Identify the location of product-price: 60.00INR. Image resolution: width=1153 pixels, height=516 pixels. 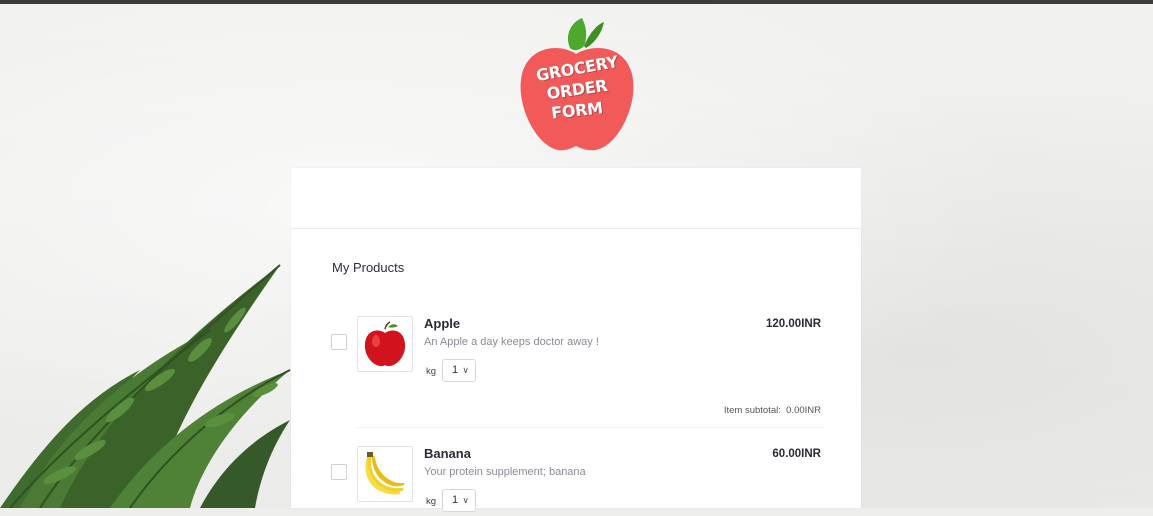
(796, 454).